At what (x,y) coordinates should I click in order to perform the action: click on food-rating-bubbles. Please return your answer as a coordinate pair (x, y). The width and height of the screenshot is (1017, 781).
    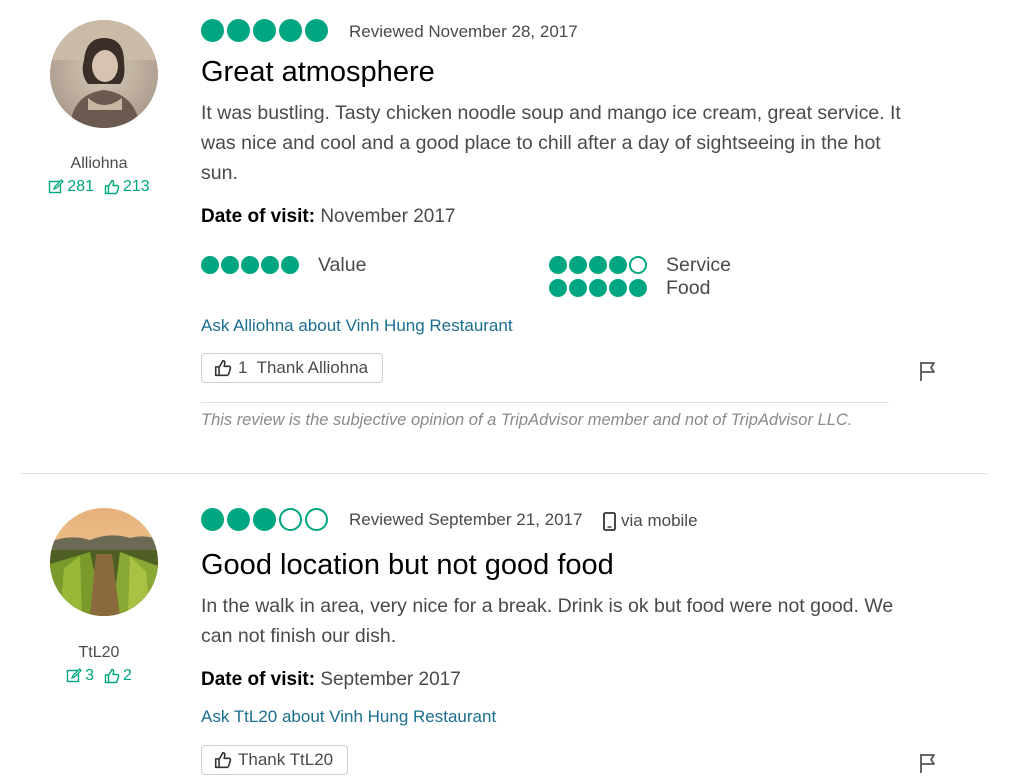
    Looking at the image, I should click on (598, 288).